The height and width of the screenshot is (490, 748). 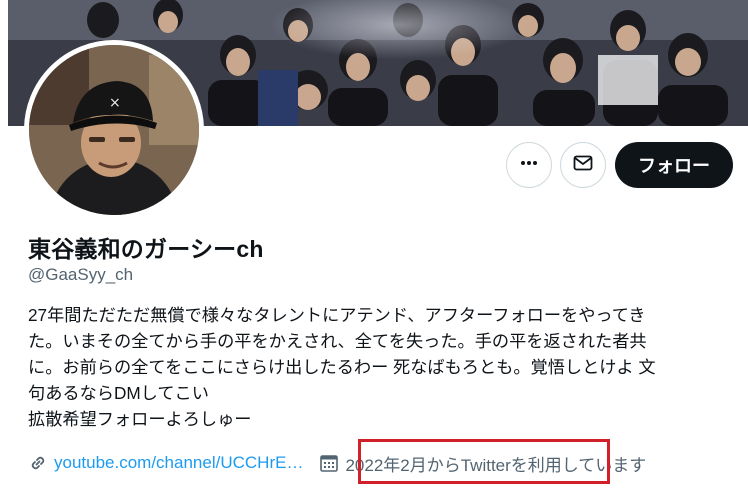 I want to click on link-icon, so click(x=38, y=463).